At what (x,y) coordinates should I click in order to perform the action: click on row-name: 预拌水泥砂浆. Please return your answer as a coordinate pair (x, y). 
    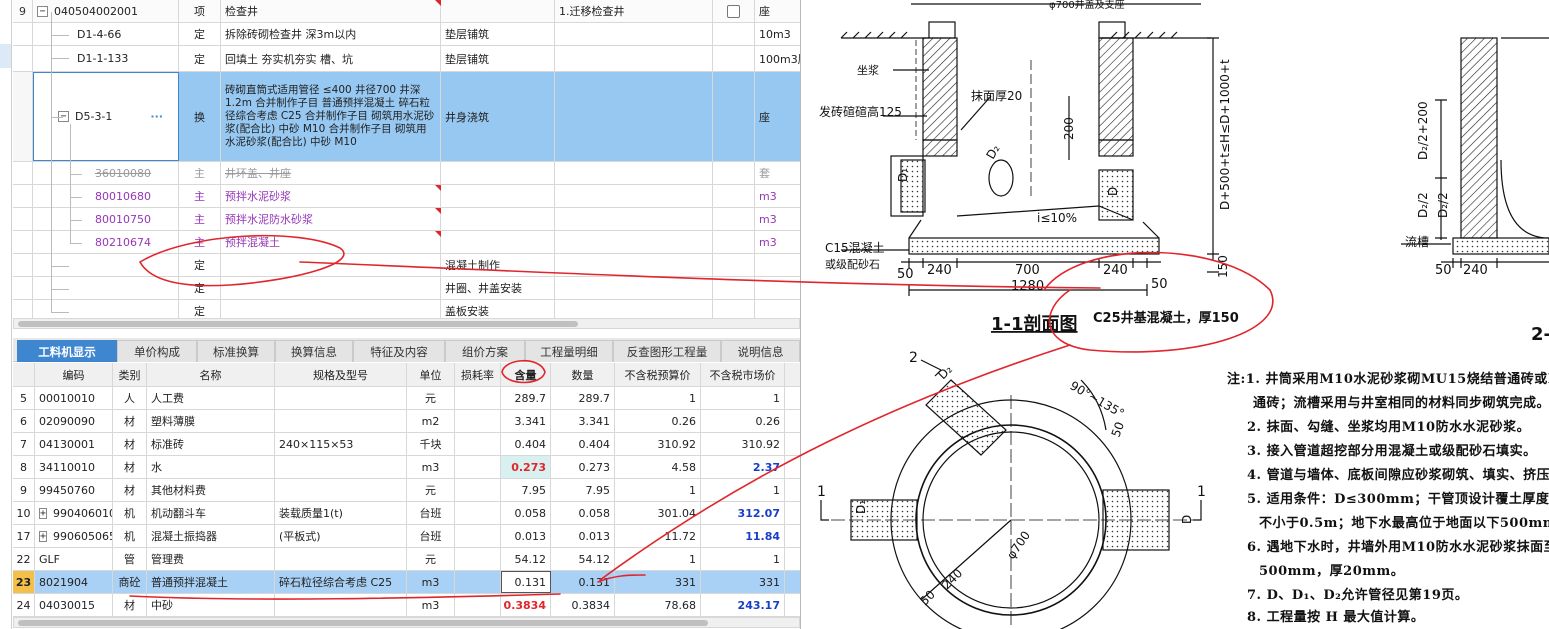
    Looking at the image, I should click on (331, 196).